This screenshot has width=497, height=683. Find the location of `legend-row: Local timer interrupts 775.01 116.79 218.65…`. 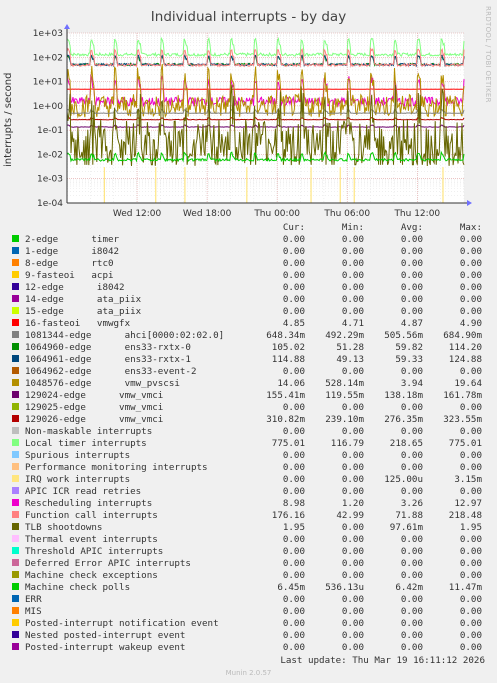

legend-row: Local timer interrupts 775.01 116.79 218.65… is located at coordinates (247, 444).